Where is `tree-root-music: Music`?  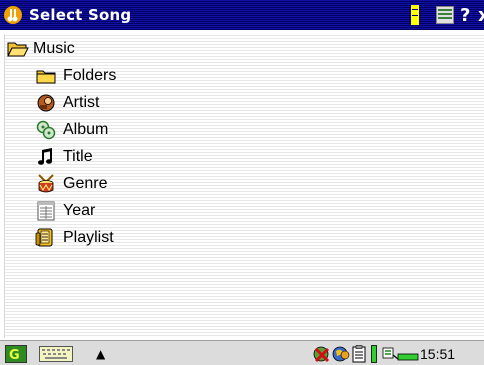 tree-root-music: Music is located at coordinates (41, 49).